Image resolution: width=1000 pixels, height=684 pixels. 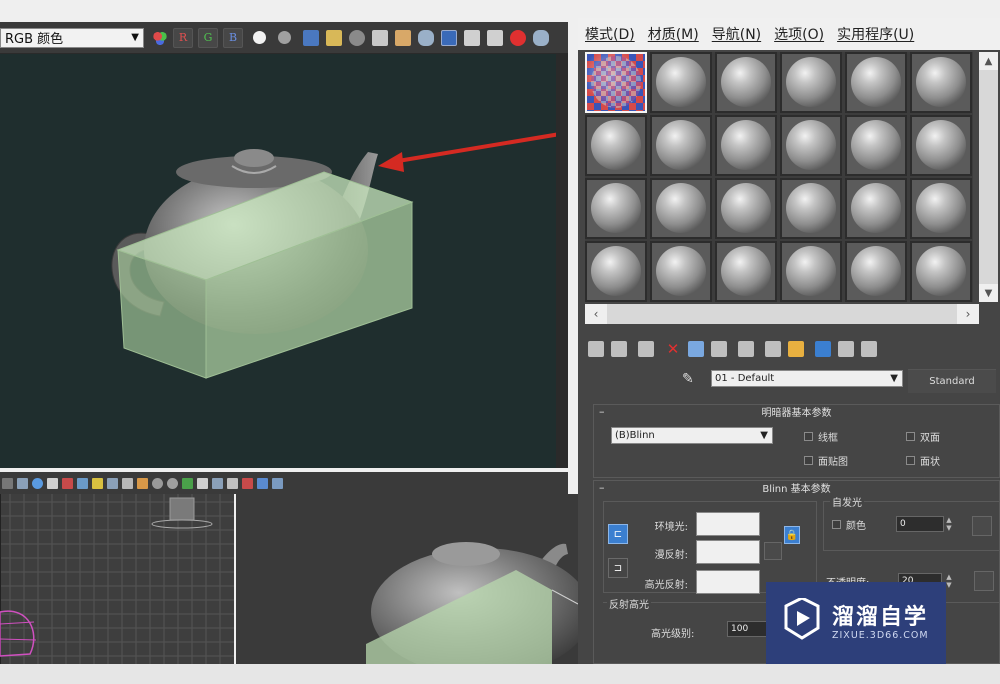 I want to click on clear-icon, so click(x=357, y=37).